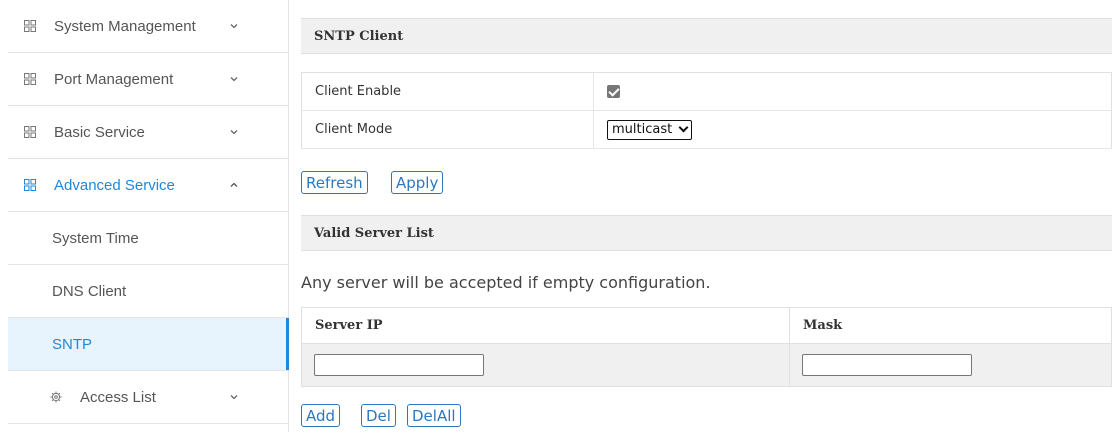 The width and height of the screenshot is (1112, 432). What do you see at coordinates (99, 132) in the screenshot?
I see `sidebar-item-label: Basic Service` at bounding box center [99, 132].